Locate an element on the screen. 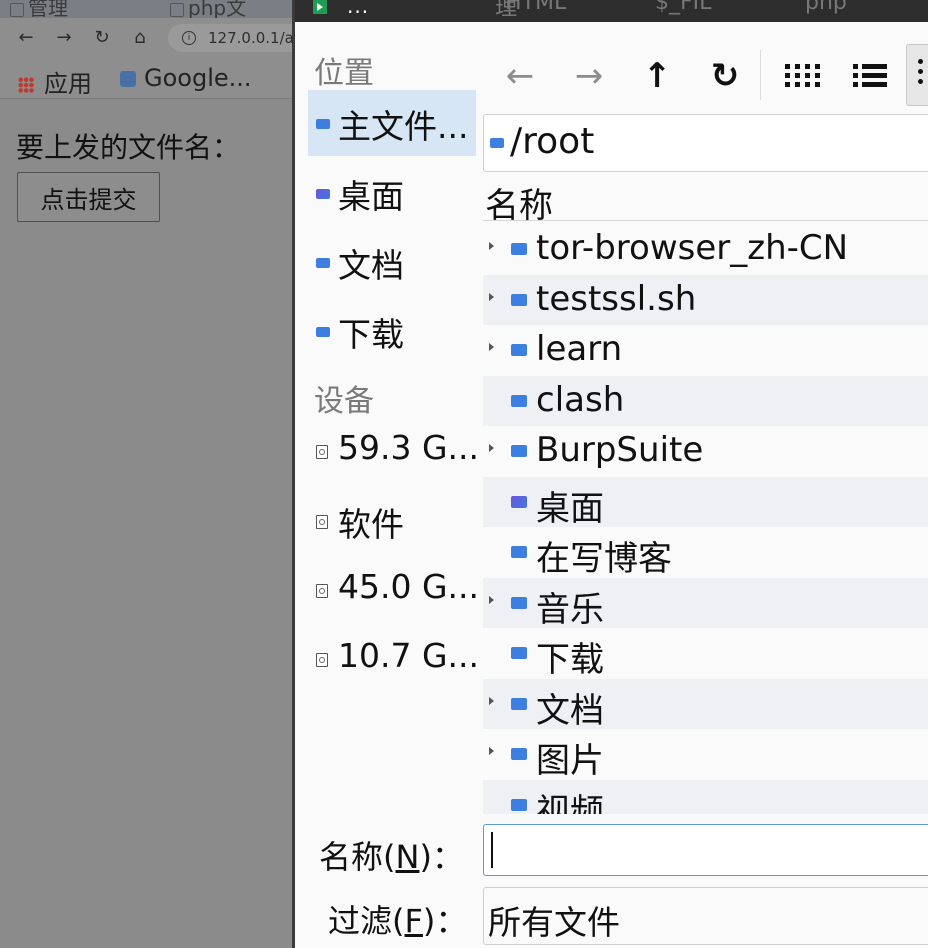  column-header-label: 名称 is located at coordinates (519, 206).